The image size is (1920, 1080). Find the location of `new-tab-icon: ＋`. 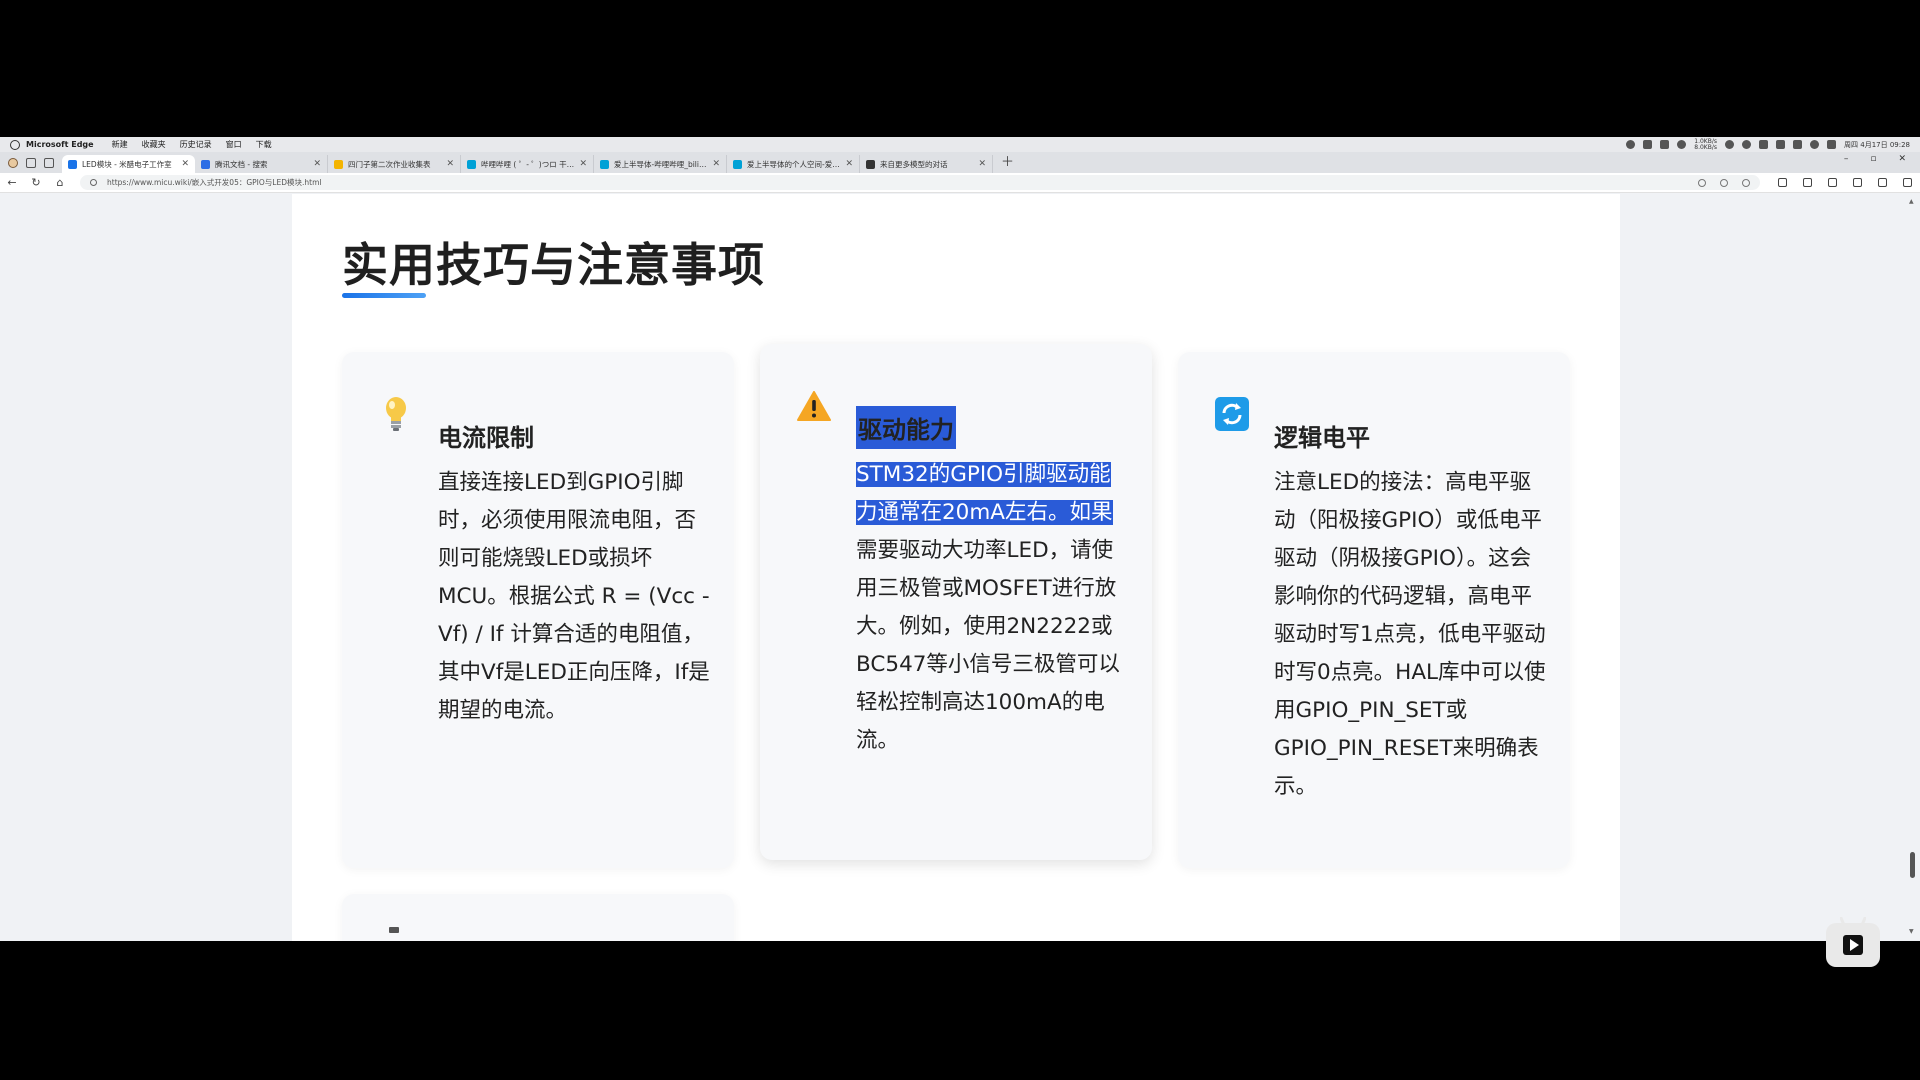

new-tab-icon: ＋ is located at coordinates (1007, 162).